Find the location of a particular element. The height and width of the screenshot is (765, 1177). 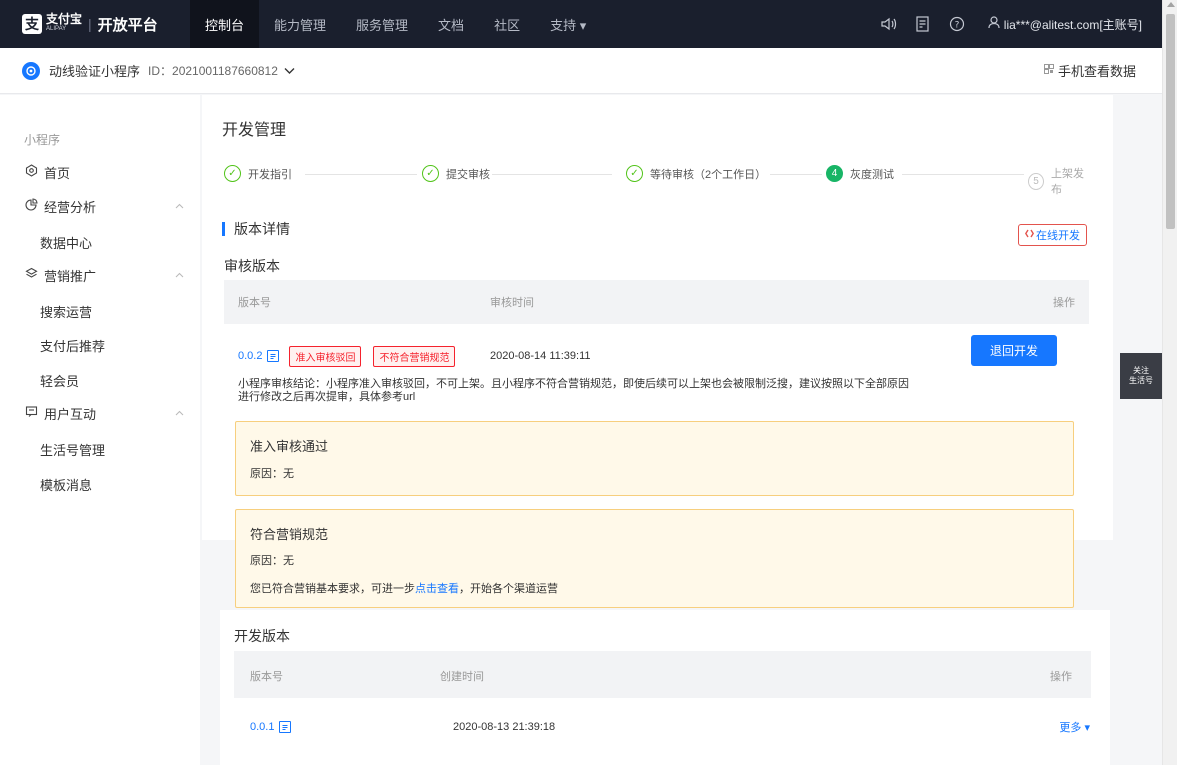

logo: 支 支付宝 ALIPAY | 开放平台 is located at coordinates (95, 24).